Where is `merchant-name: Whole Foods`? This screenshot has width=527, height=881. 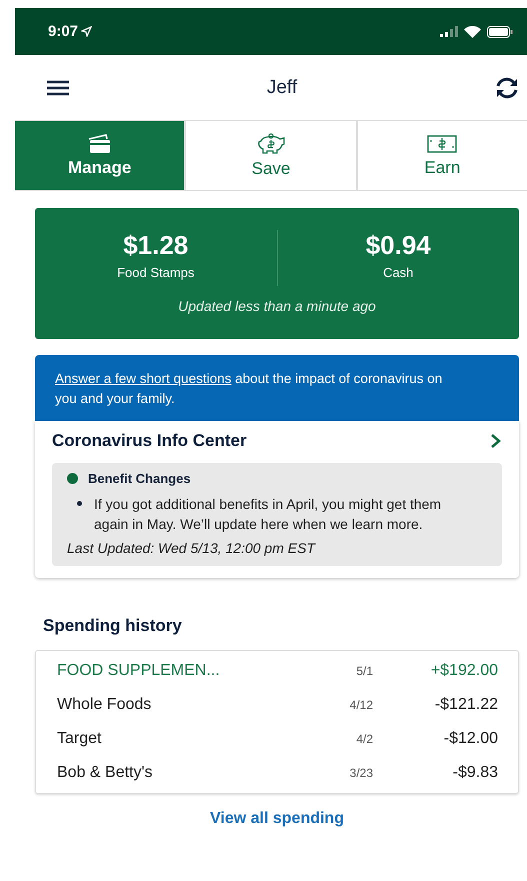
merchant-name: Whole Foods is located at coordinates (104, 705).